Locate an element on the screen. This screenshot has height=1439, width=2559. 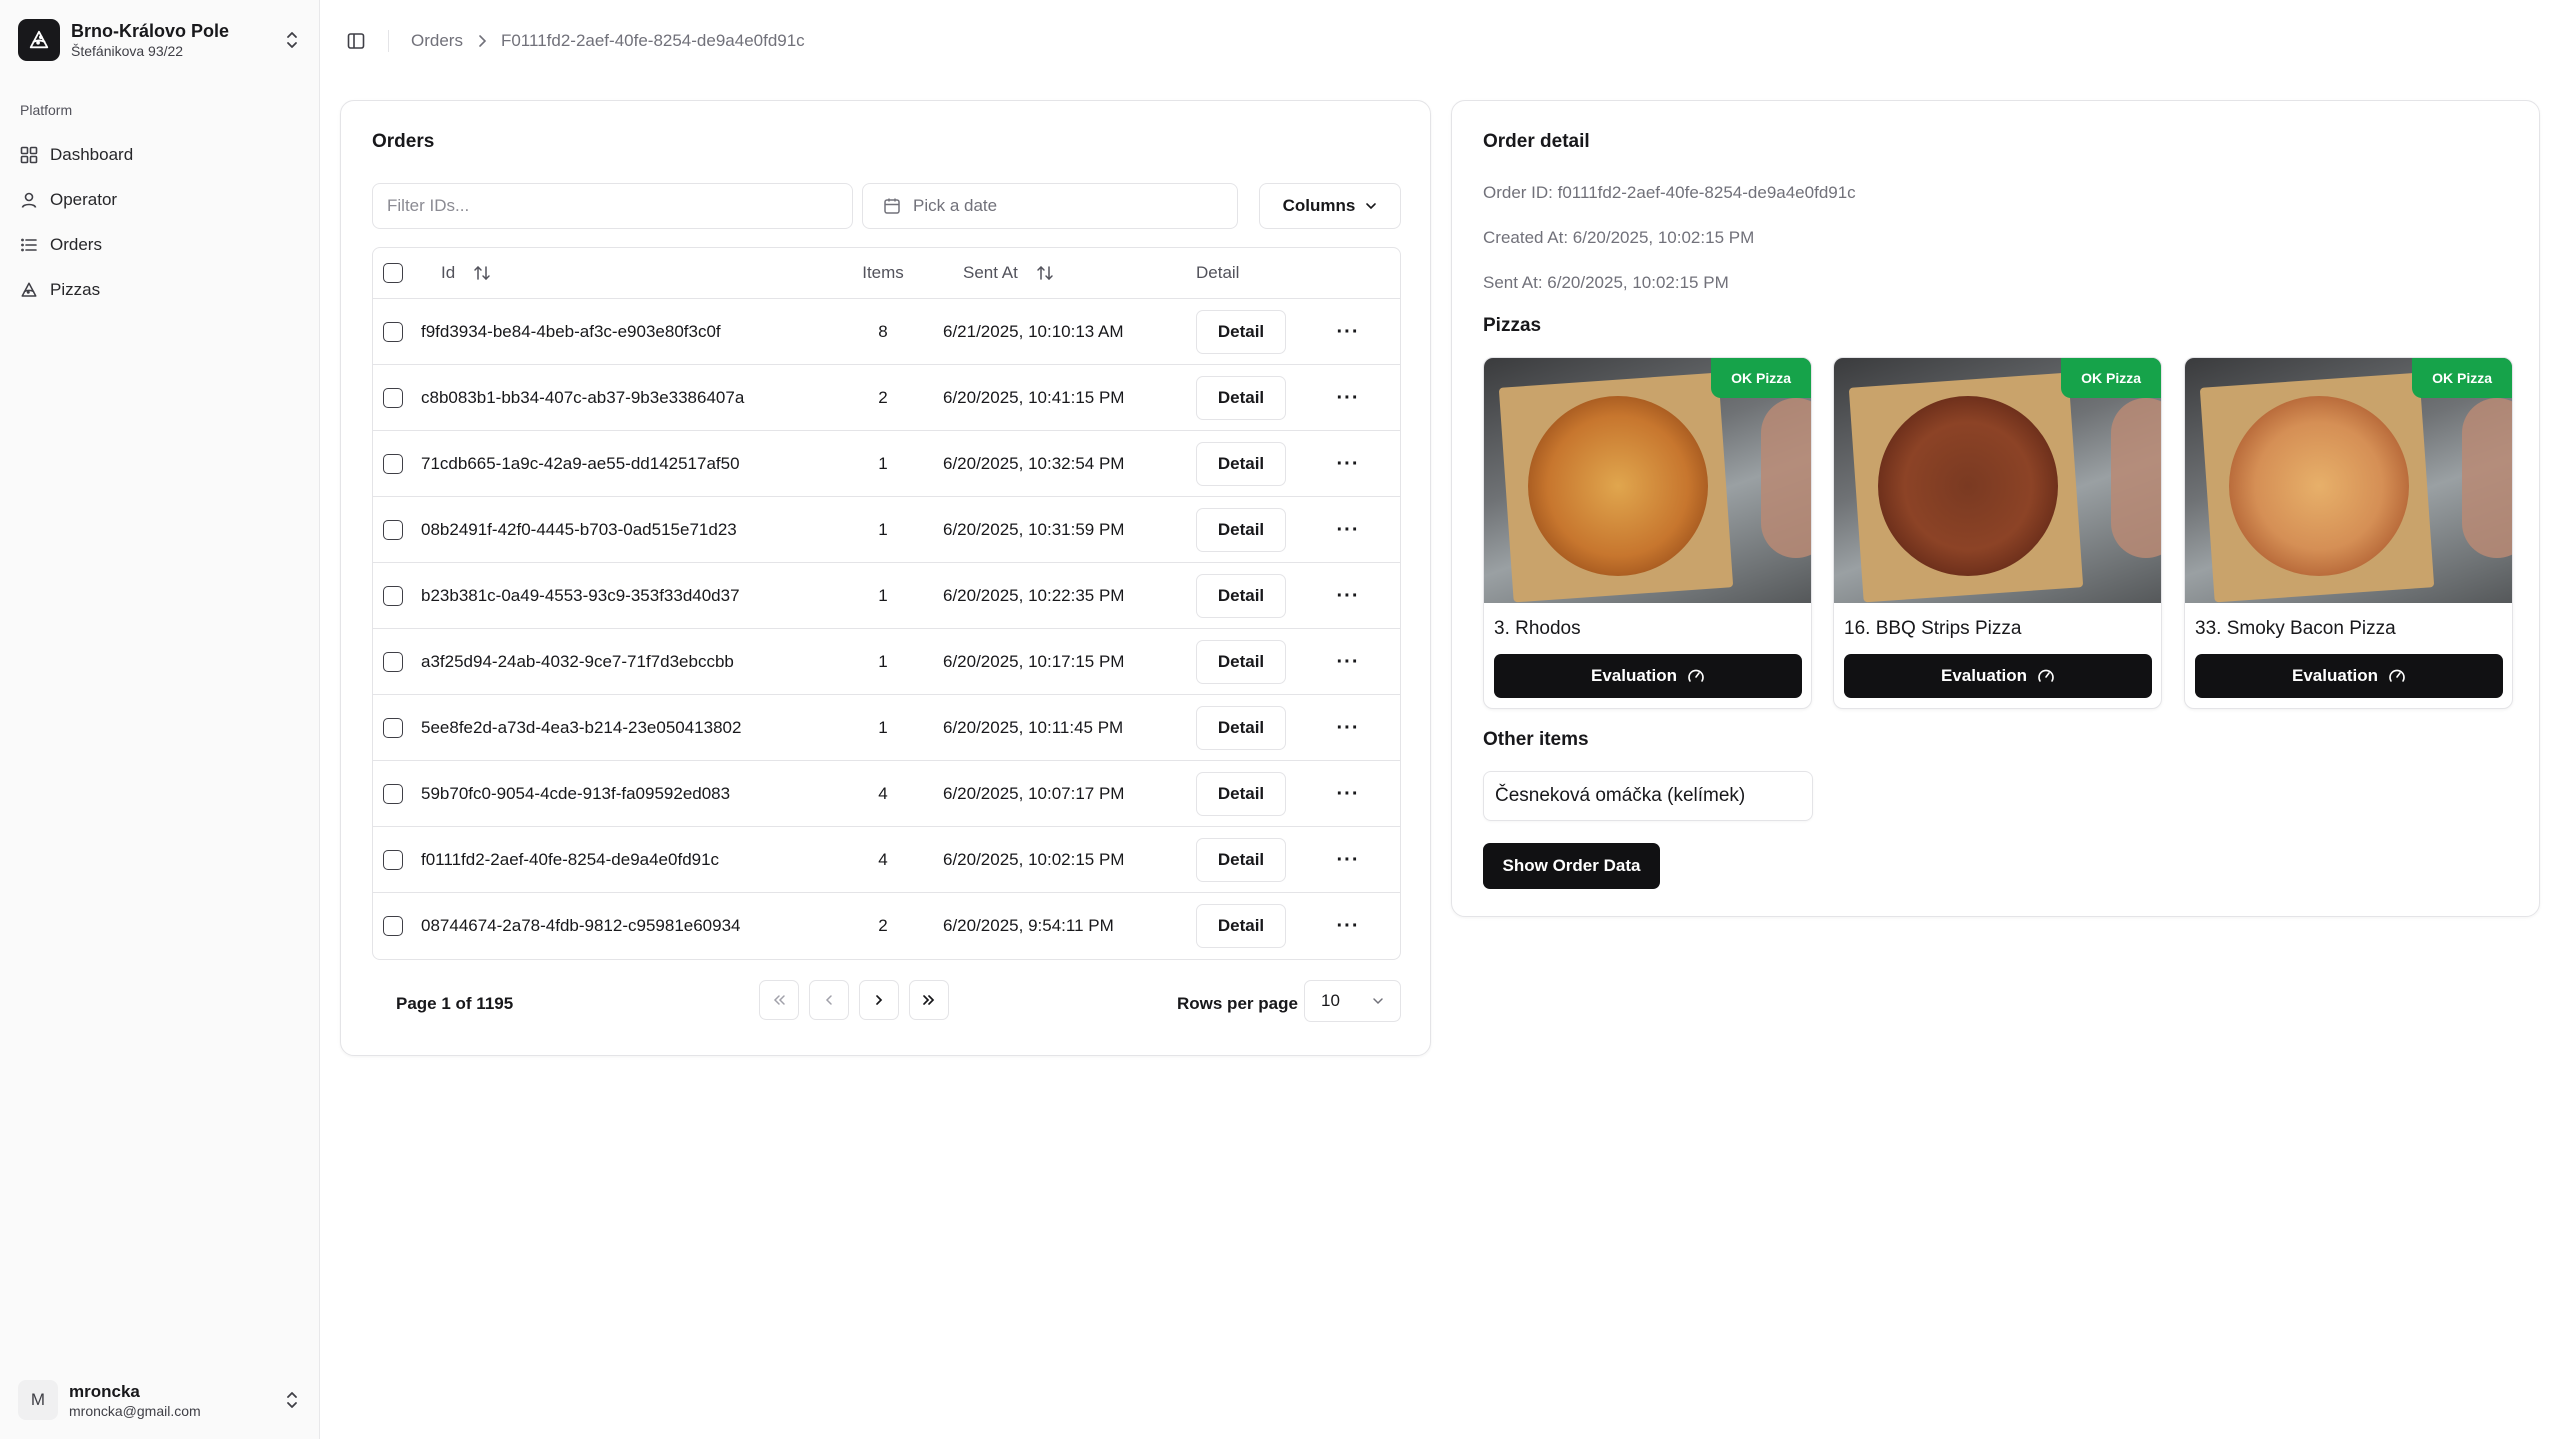
sidebar-item-operator: Operator is located at coordinates (160, 199).